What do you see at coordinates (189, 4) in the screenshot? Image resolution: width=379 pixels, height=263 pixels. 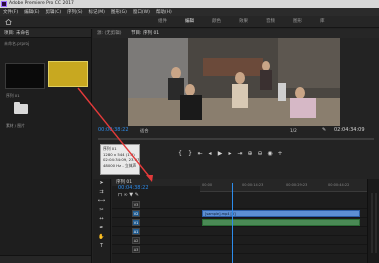 I see `title-bar: Adobe Premiere Pro CC 2017` at bounding box center [189, 4].